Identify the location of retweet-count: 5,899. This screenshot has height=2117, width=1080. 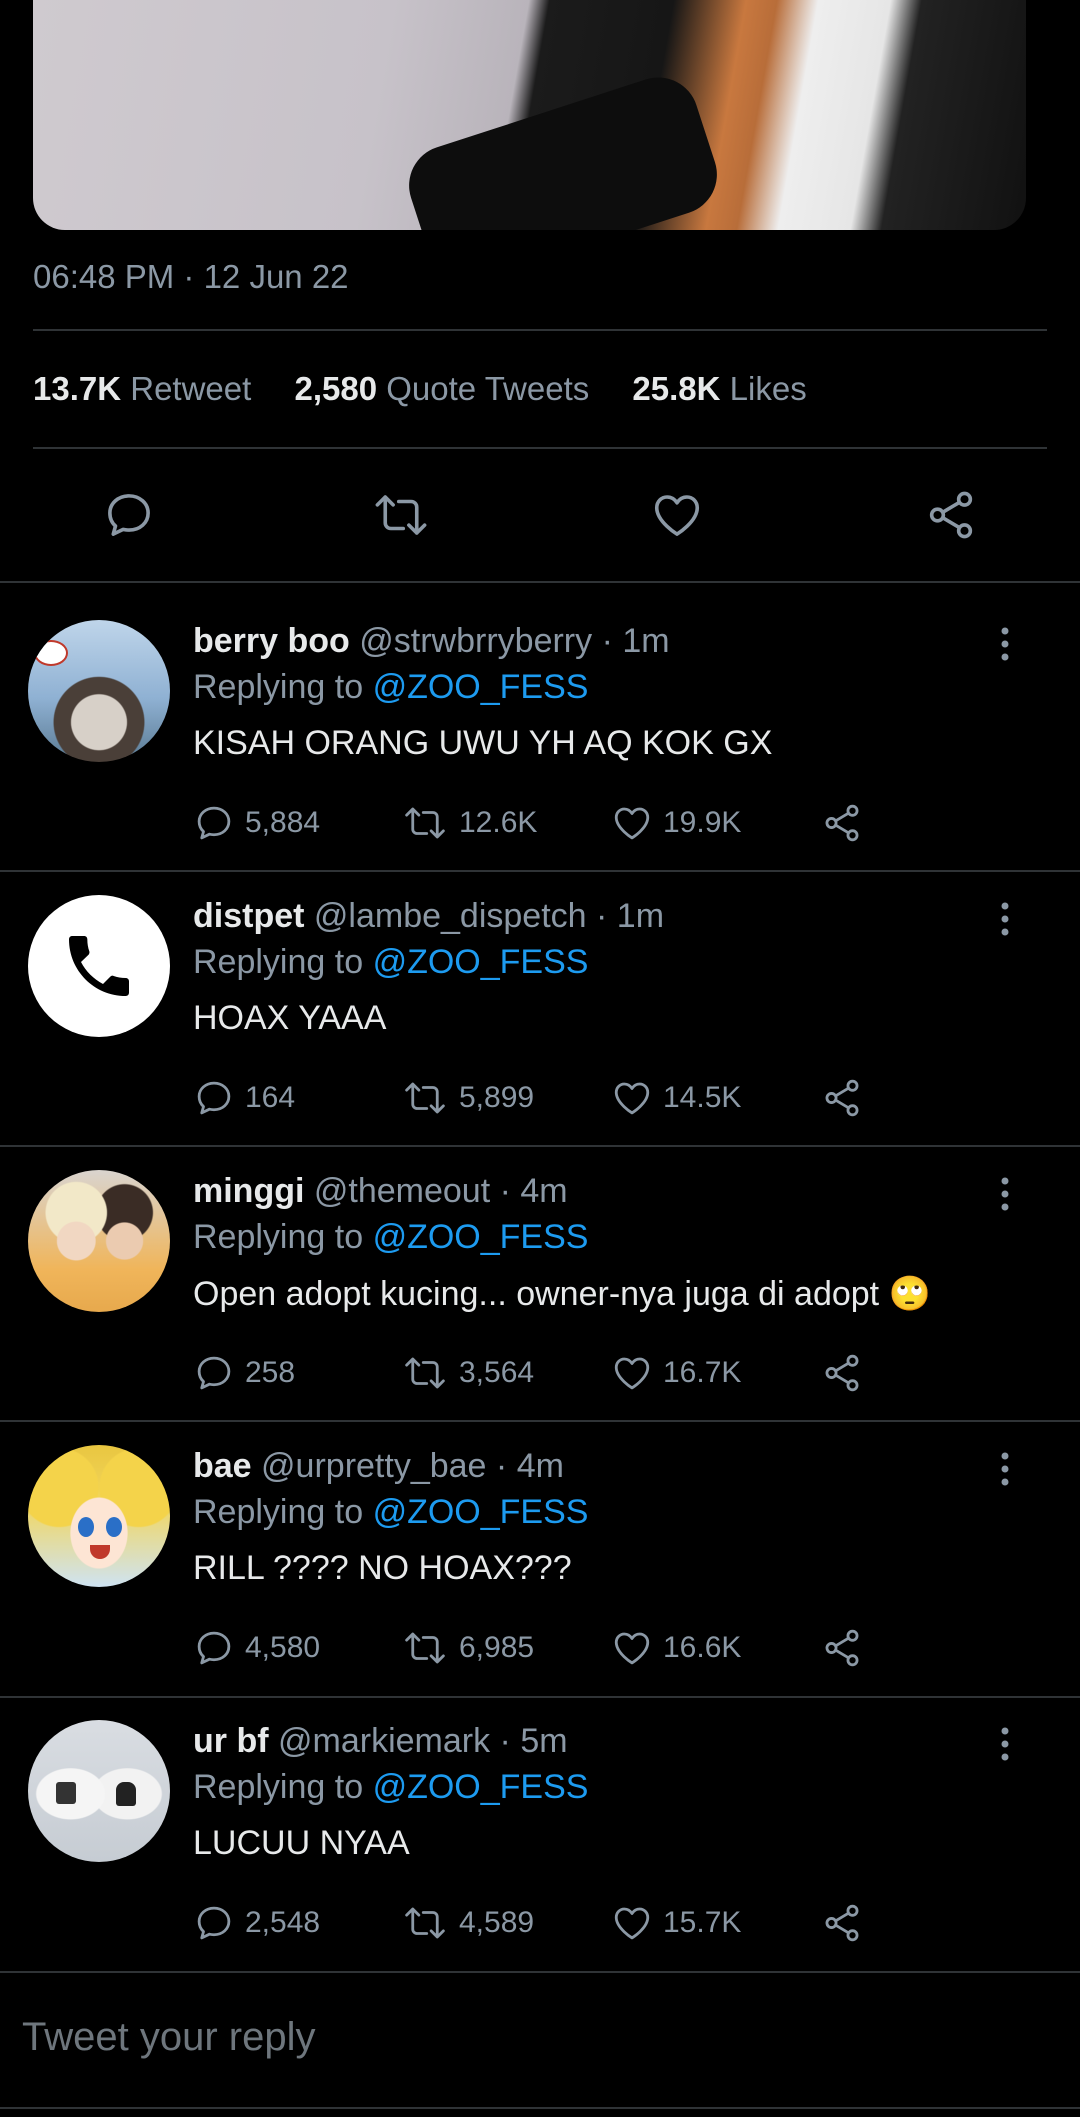
(497, 1097).